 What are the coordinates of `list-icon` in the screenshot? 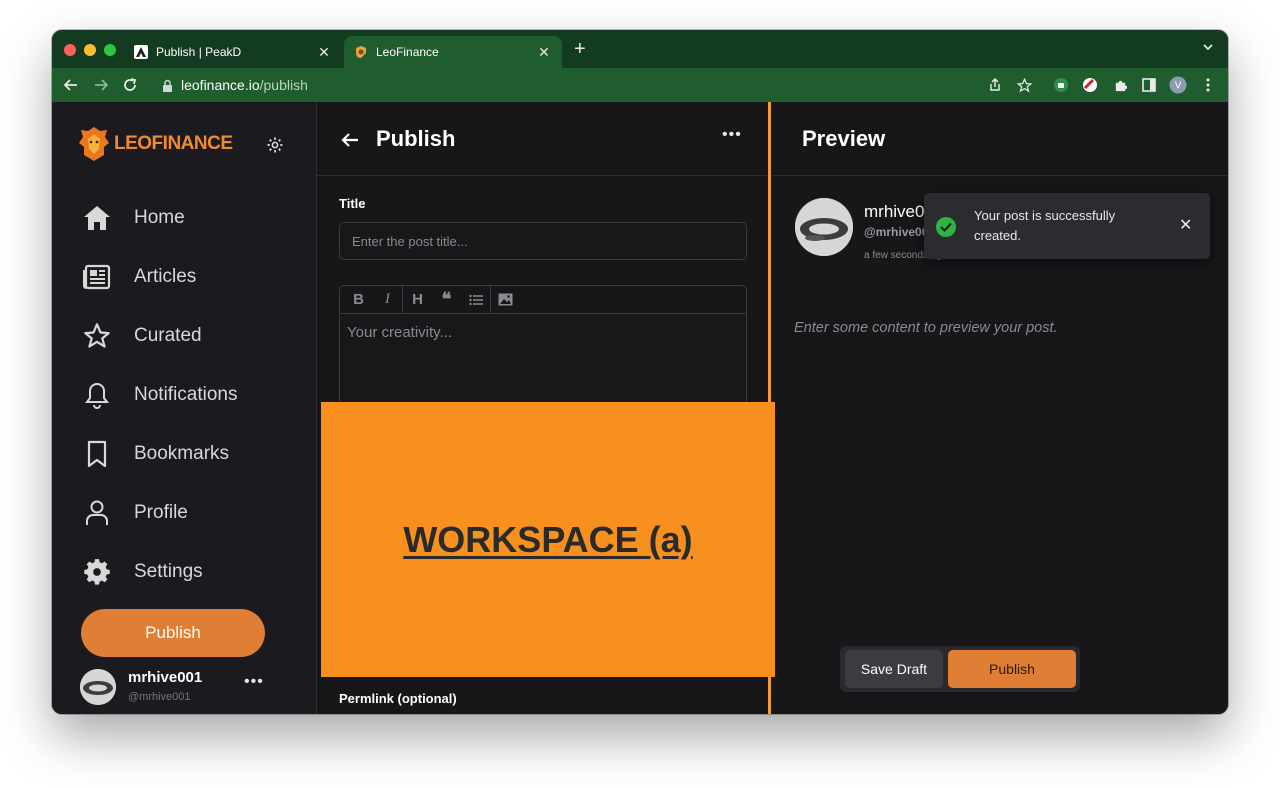 It's located at (475, 300).